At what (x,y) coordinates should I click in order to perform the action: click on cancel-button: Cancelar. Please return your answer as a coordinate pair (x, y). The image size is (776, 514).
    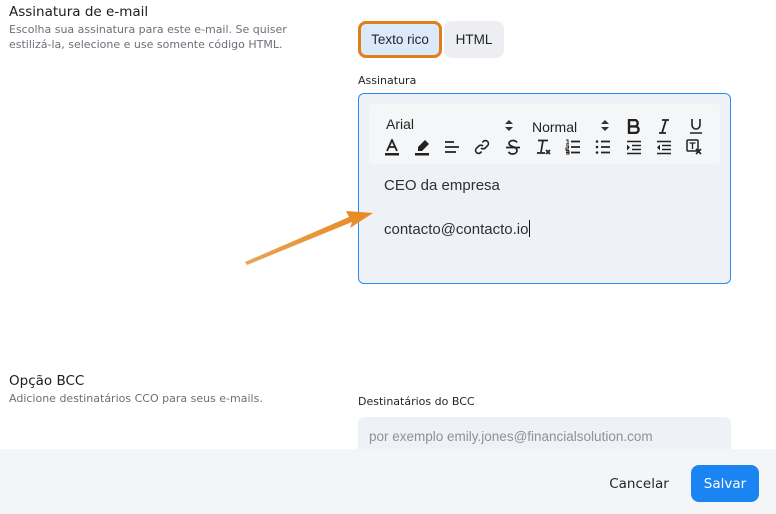
    Looking at the image, I should click on (639, 483).